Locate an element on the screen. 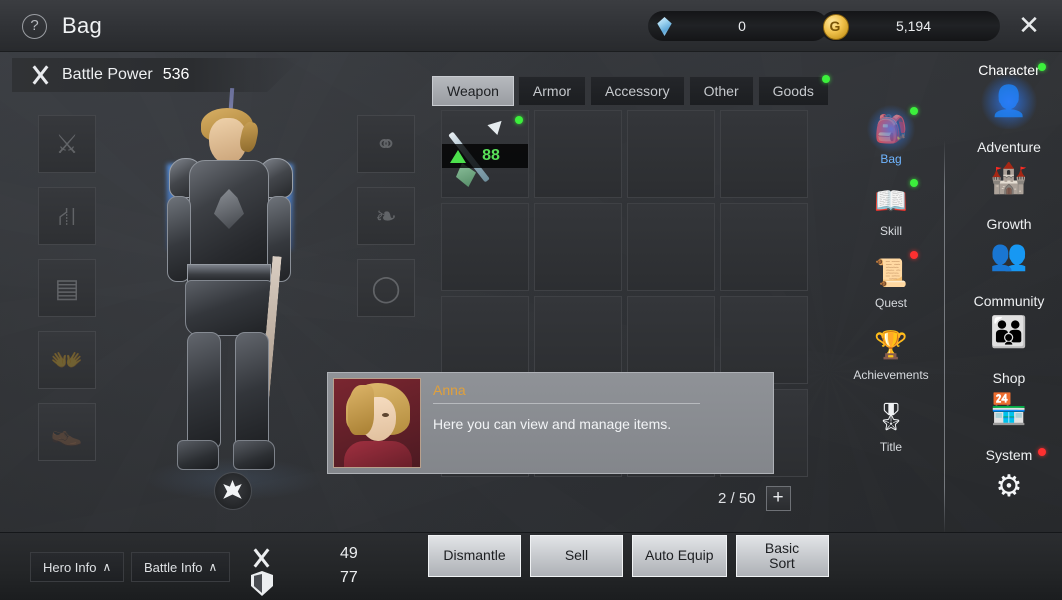 This screenshot has height=600, width=1062. inventory-slot-item: 88 is located at coordinates (485, 154).